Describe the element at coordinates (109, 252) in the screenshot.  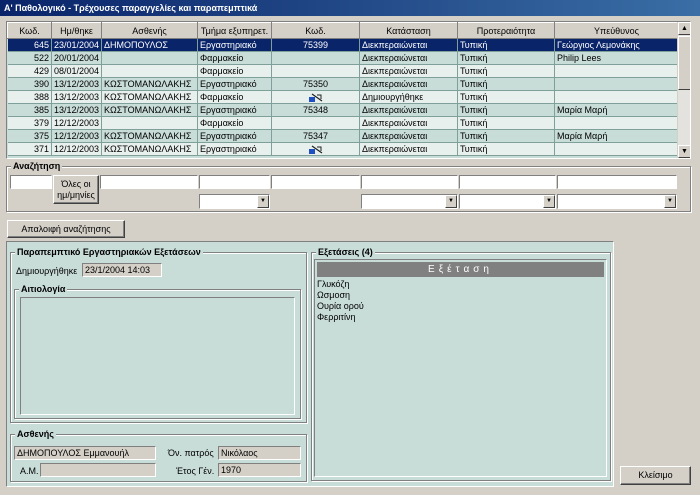
I see `referral-title: Παραπεμπτικό Εργαστηριακών Εξετάσεων` at that location.